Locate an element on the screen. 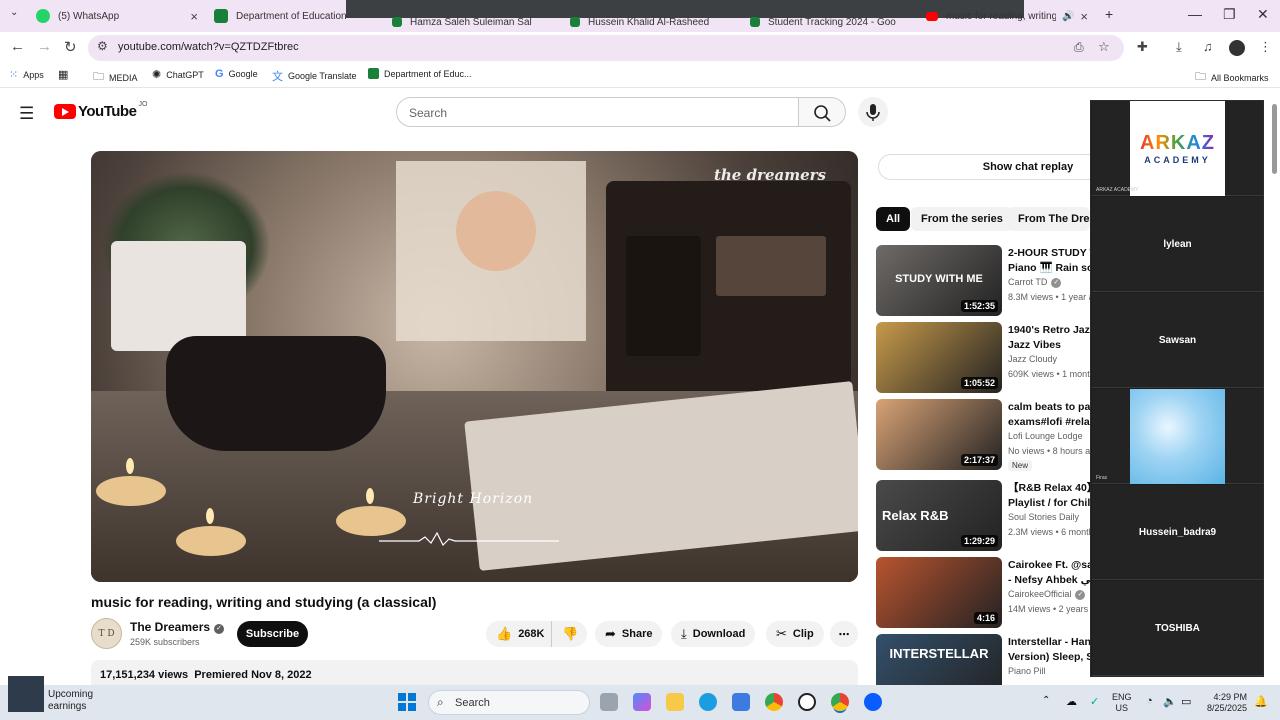 The image size is (1280, 720). bookmark-star-icon: ☆ is located at coordinates (1104, 47).